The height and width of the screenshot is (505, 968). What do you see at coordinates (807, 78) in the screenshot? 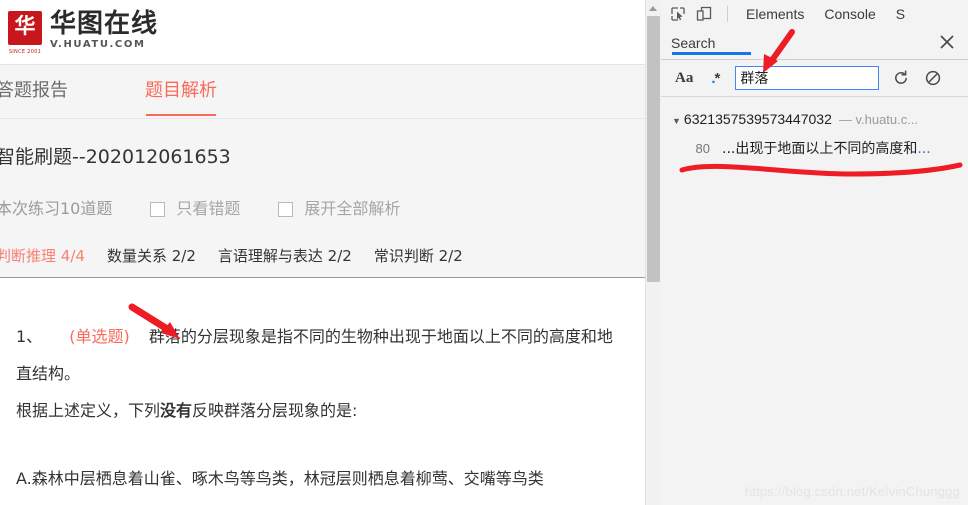
I see `search-input` at bounding box center [807, 78].